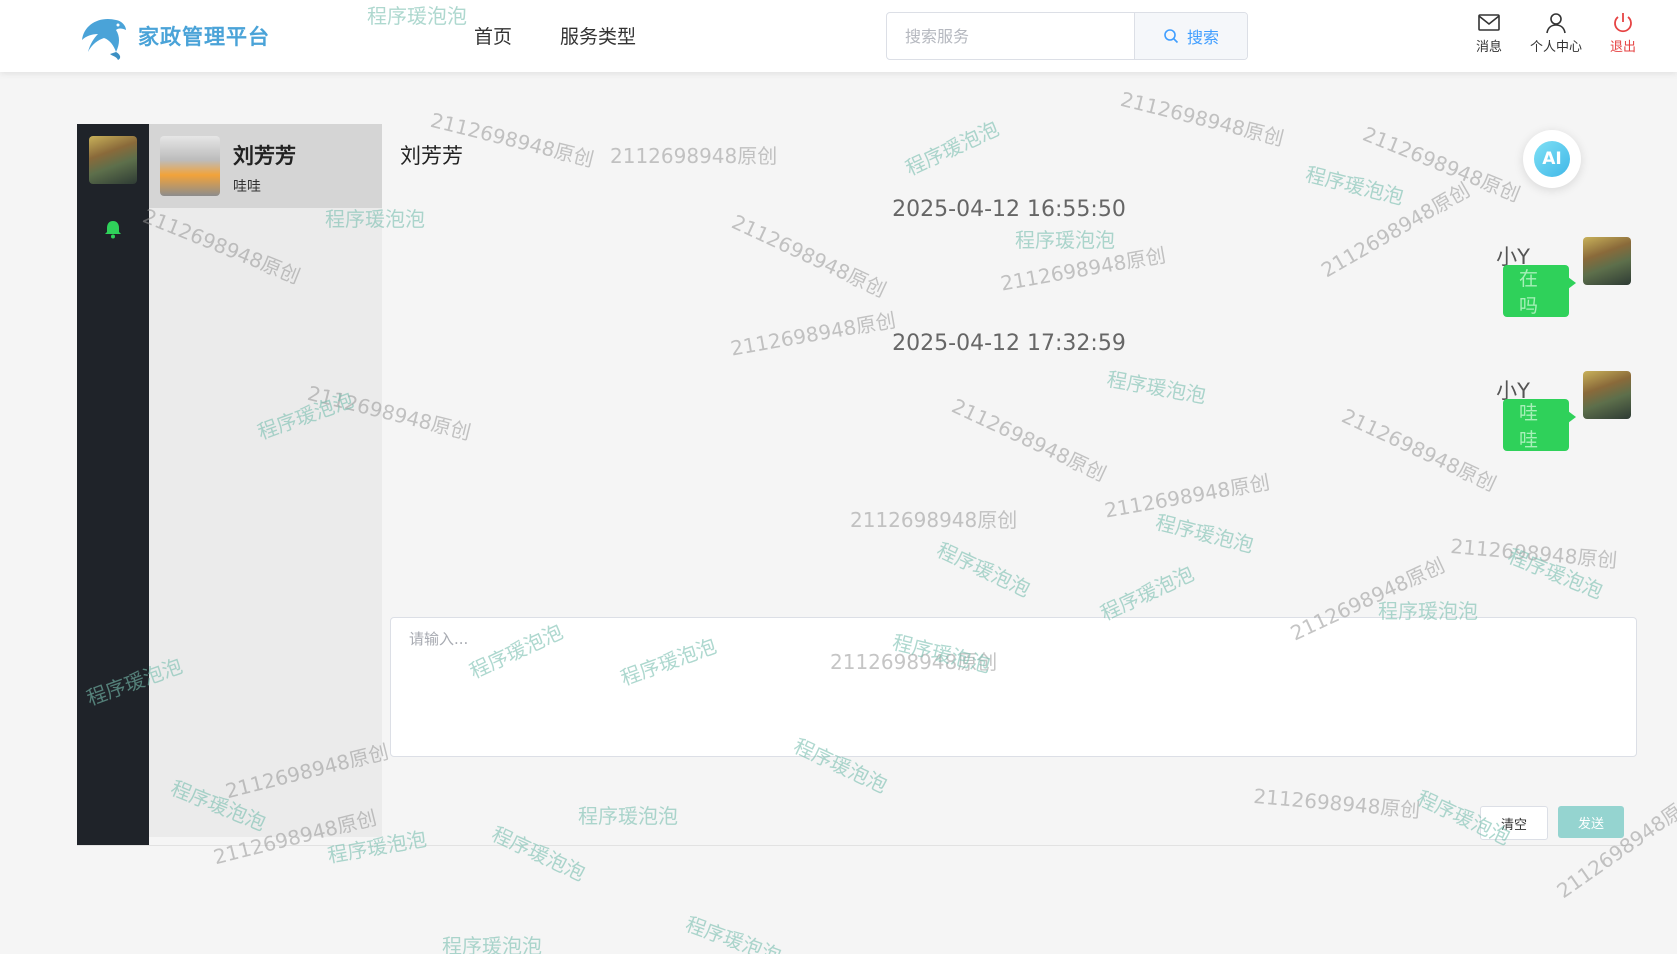  What do you see at coordinates (104, 39) in the screenshot?
I see `dolphin-logo-icon` at bounding box center [104, 39].